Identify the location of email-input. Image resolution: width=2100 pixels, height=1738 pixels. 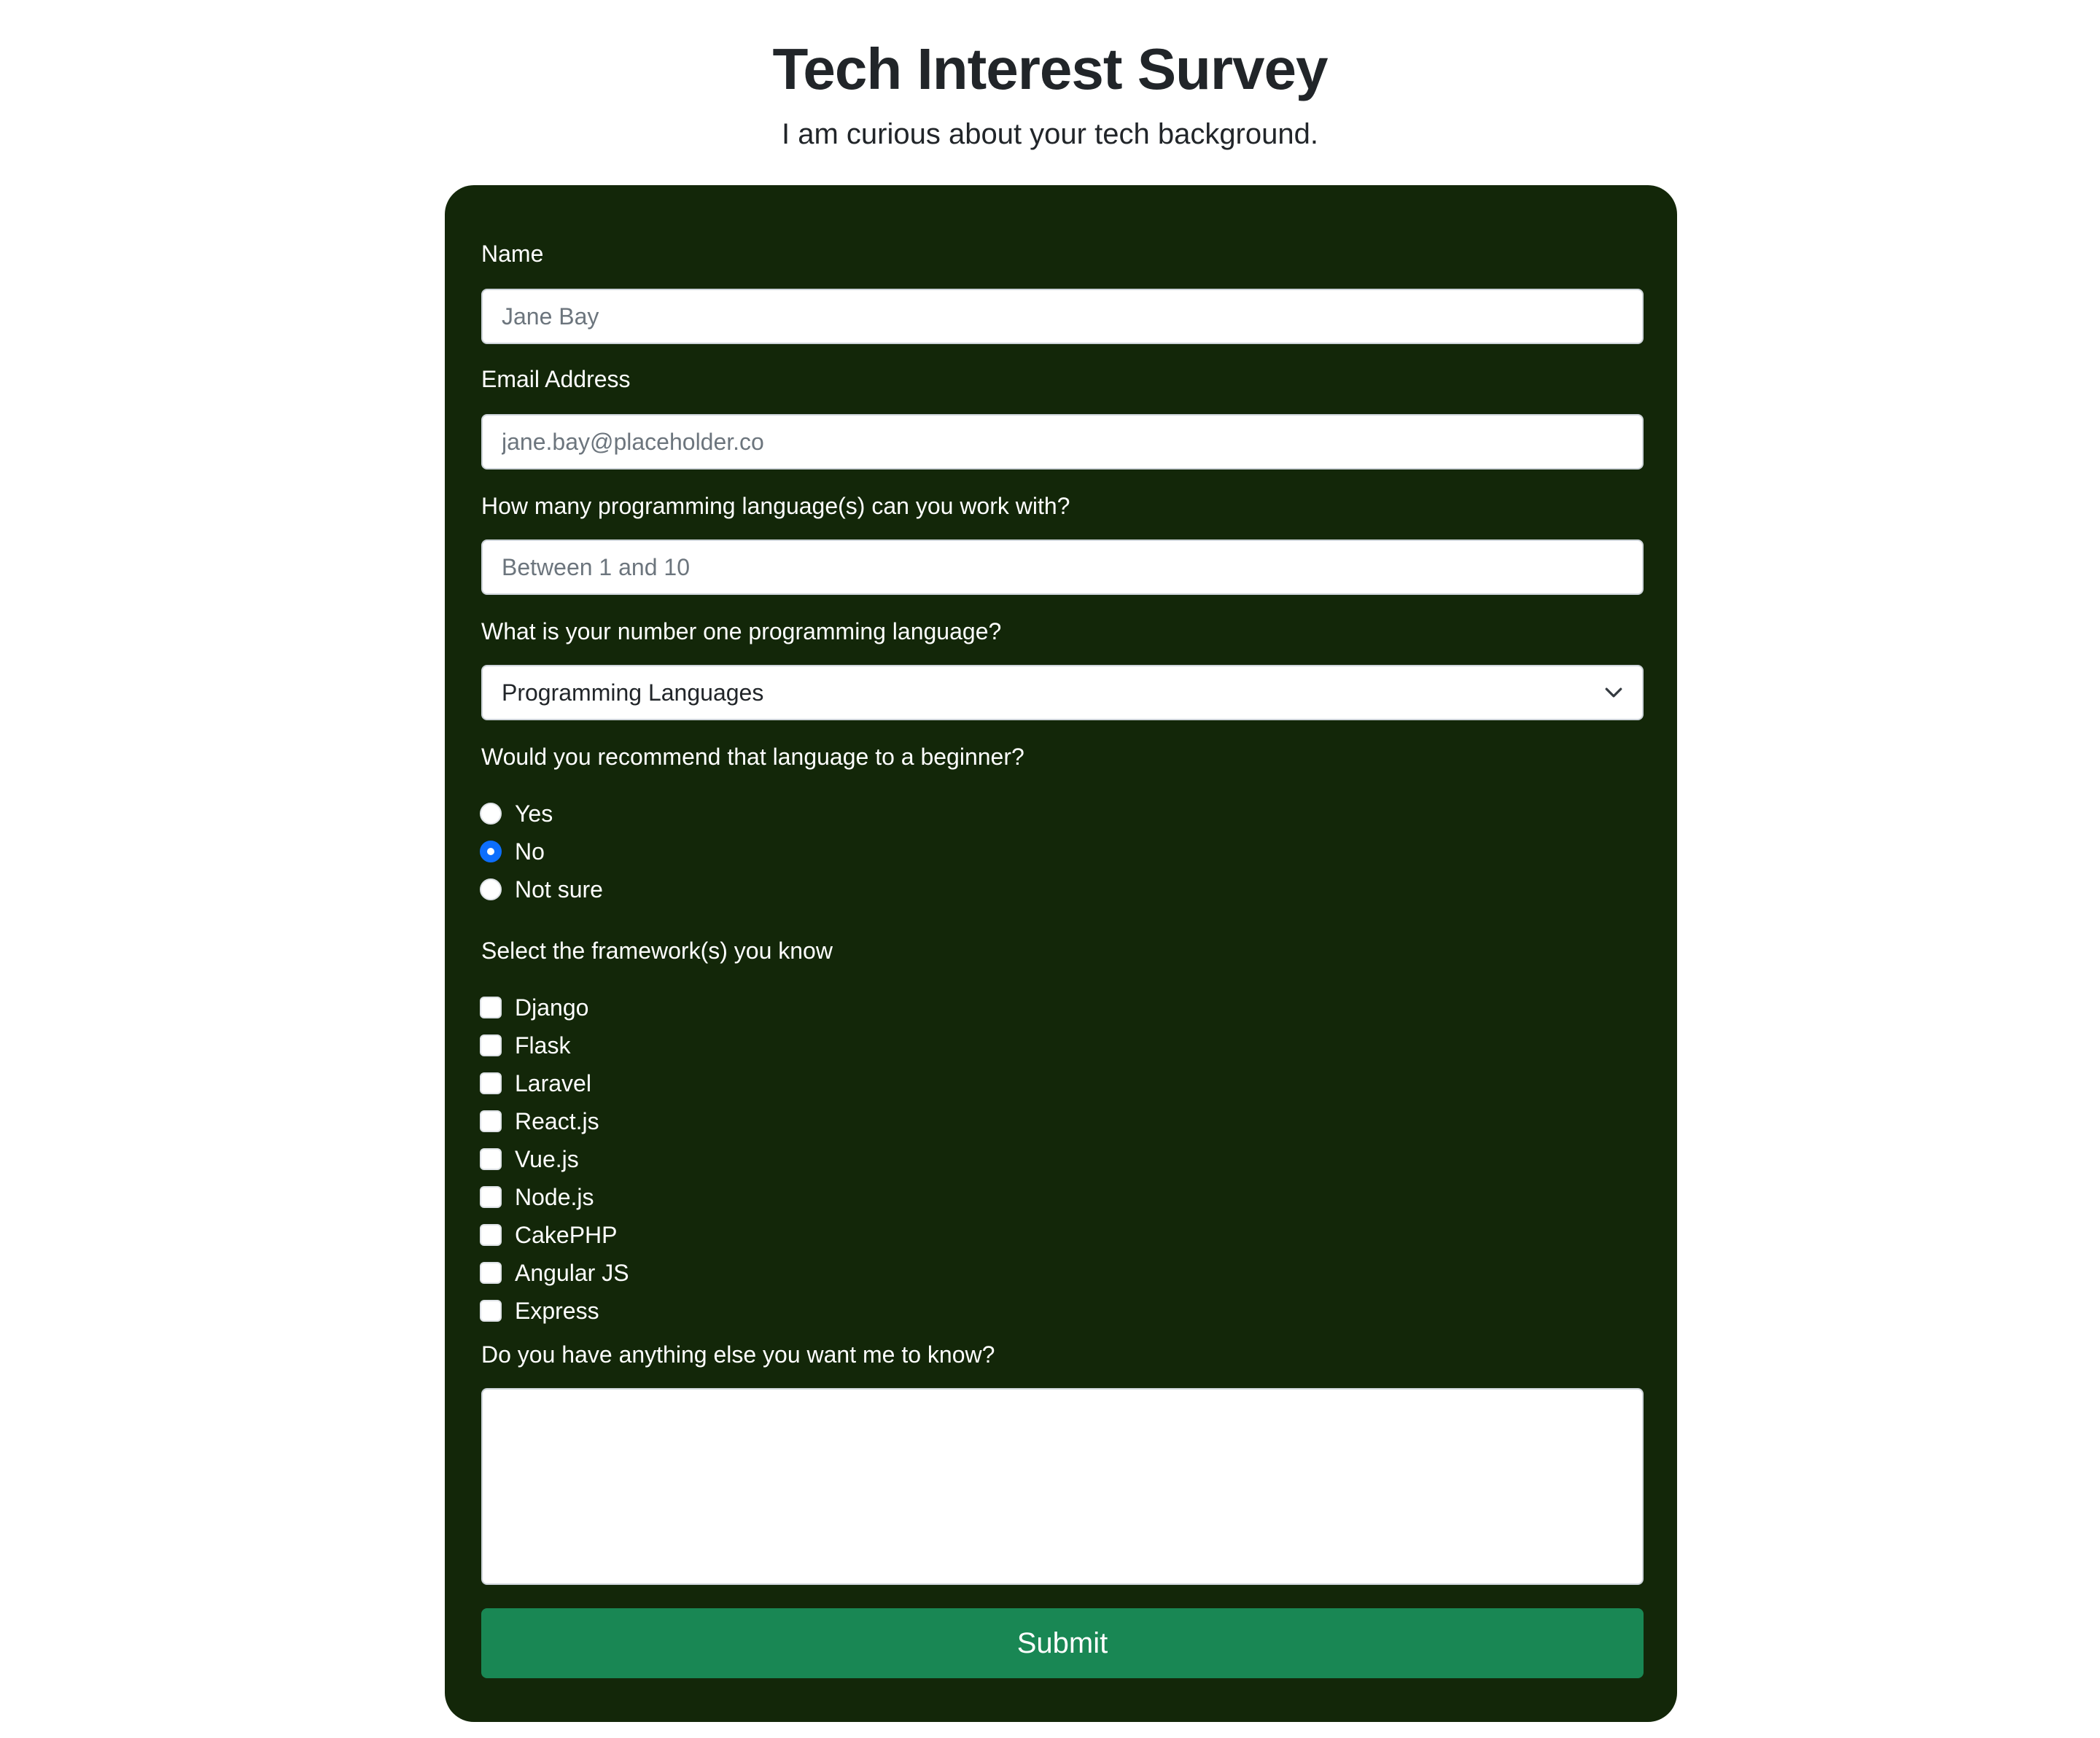
(1062, 441).